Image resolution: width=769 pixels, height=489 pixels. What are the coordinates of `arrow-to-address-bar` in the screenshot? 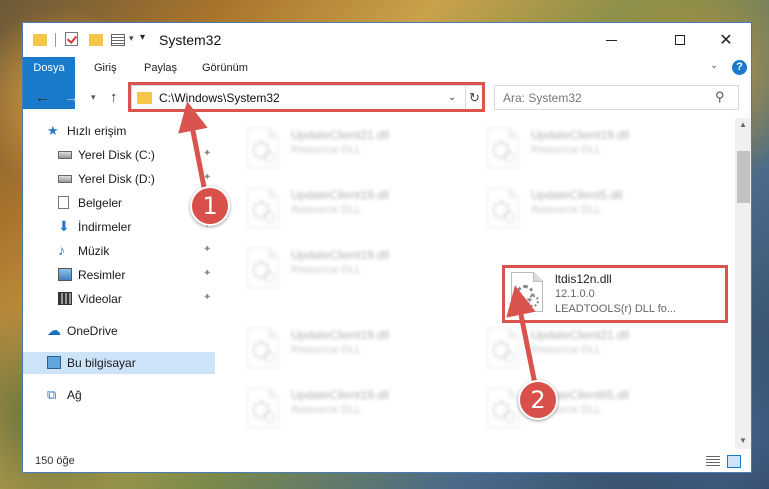 It's located at (193, 147).